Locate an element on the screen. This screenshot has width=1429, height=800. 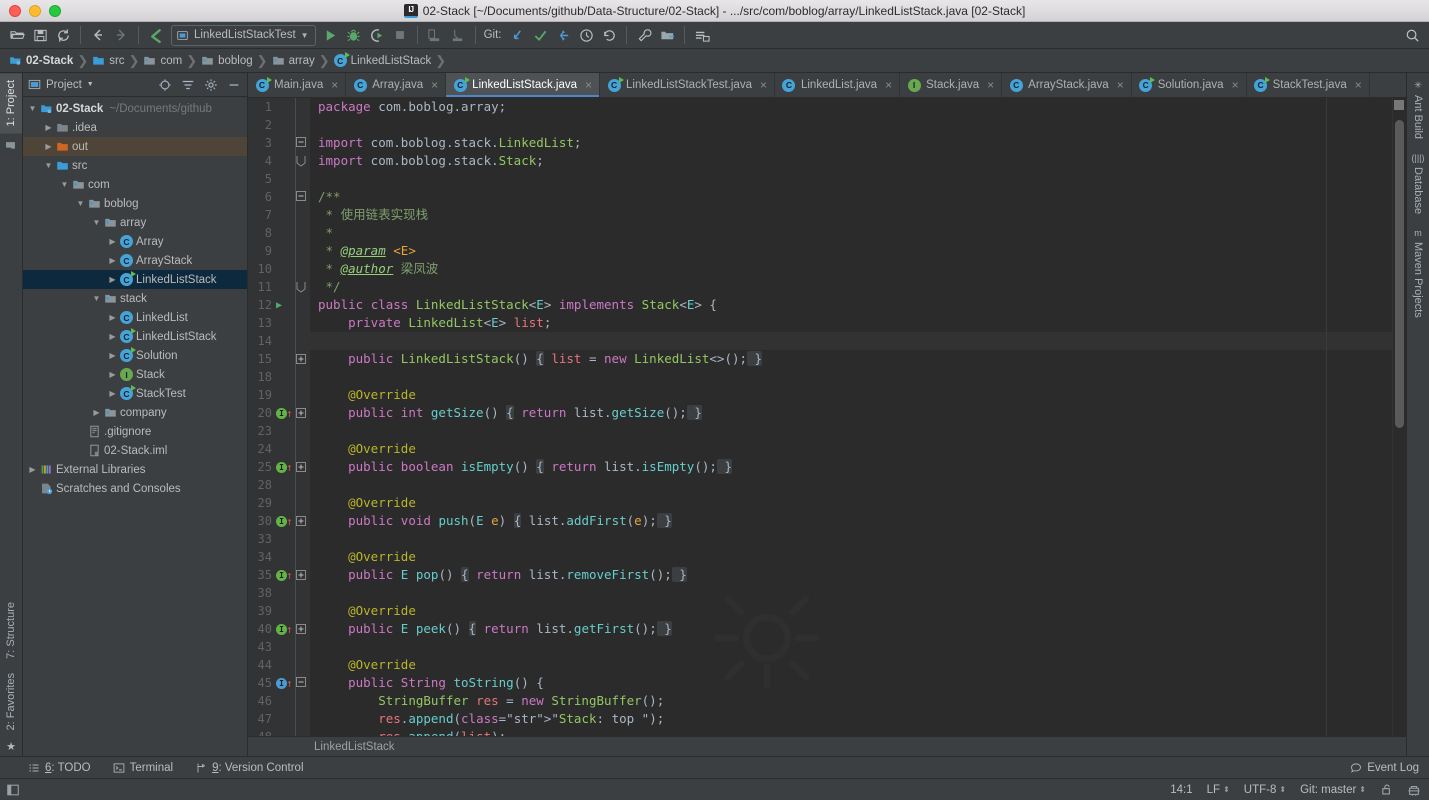
gutter-line: 46 is located at coordinates (279, 701).